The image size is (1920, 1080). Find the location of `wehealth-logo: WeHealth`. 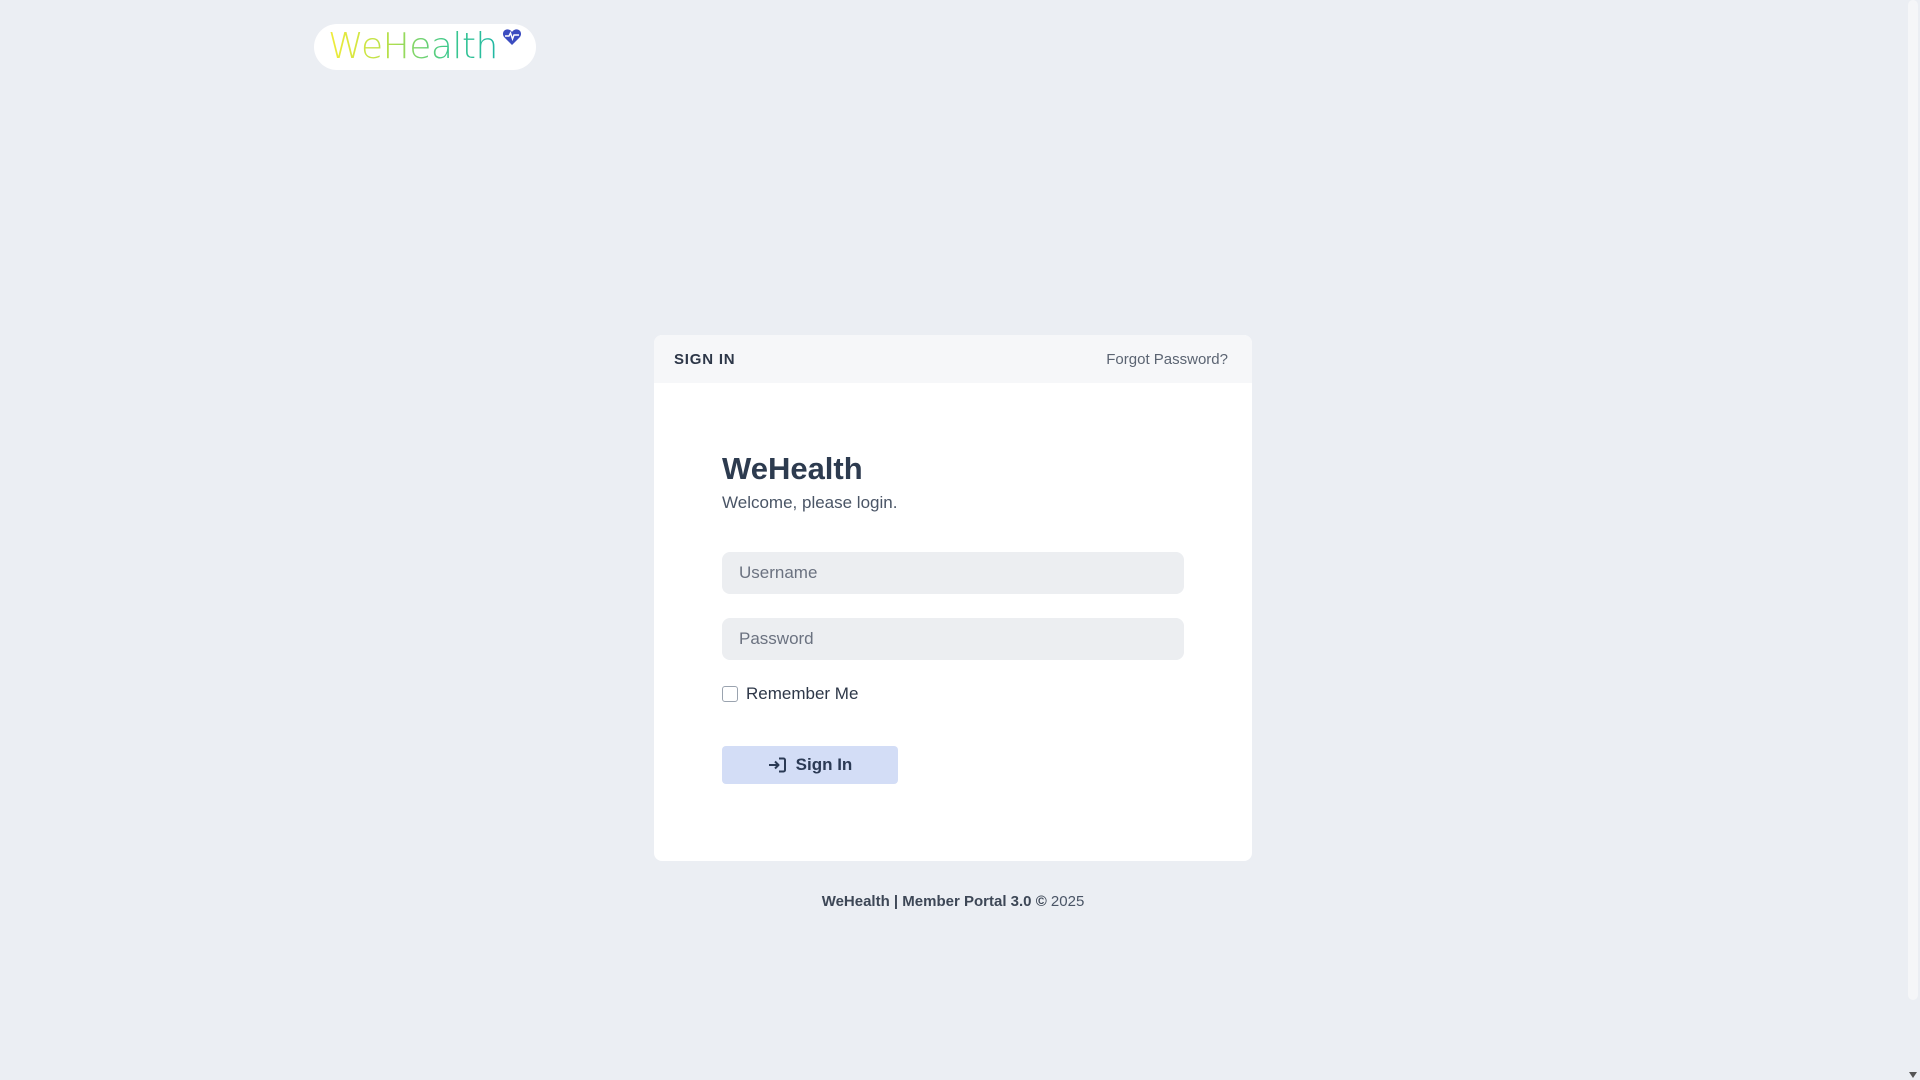

wehealth-logo: WeHealth is located at coordinates (425, 47).